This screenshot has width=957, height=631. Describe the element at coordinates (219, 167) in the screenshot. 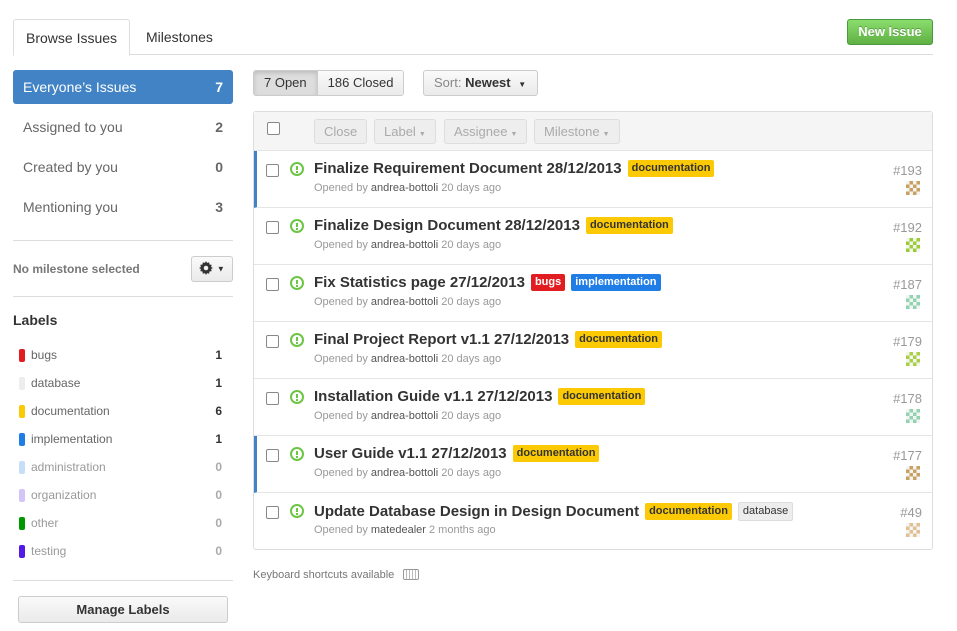

I see `filter-count: 0` at that location.